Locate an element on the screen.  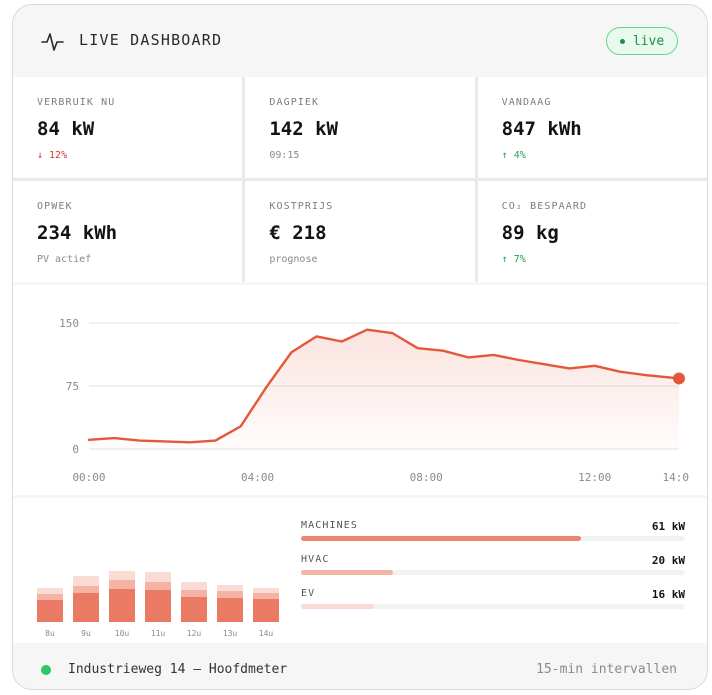
bar-label: 9u is located at coordinates (86, 633).